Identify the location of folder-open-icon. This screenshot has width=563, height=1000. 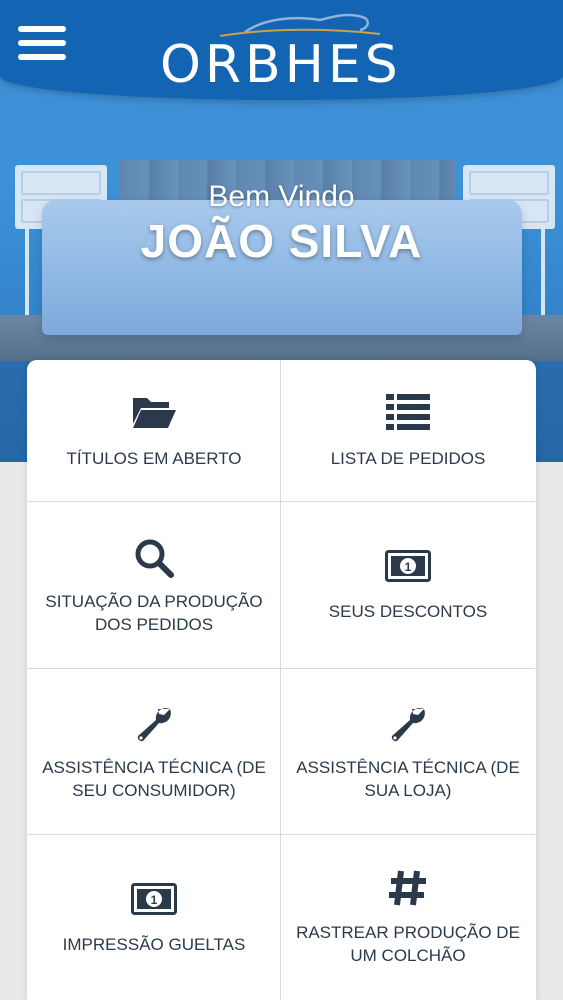
(154, 412).